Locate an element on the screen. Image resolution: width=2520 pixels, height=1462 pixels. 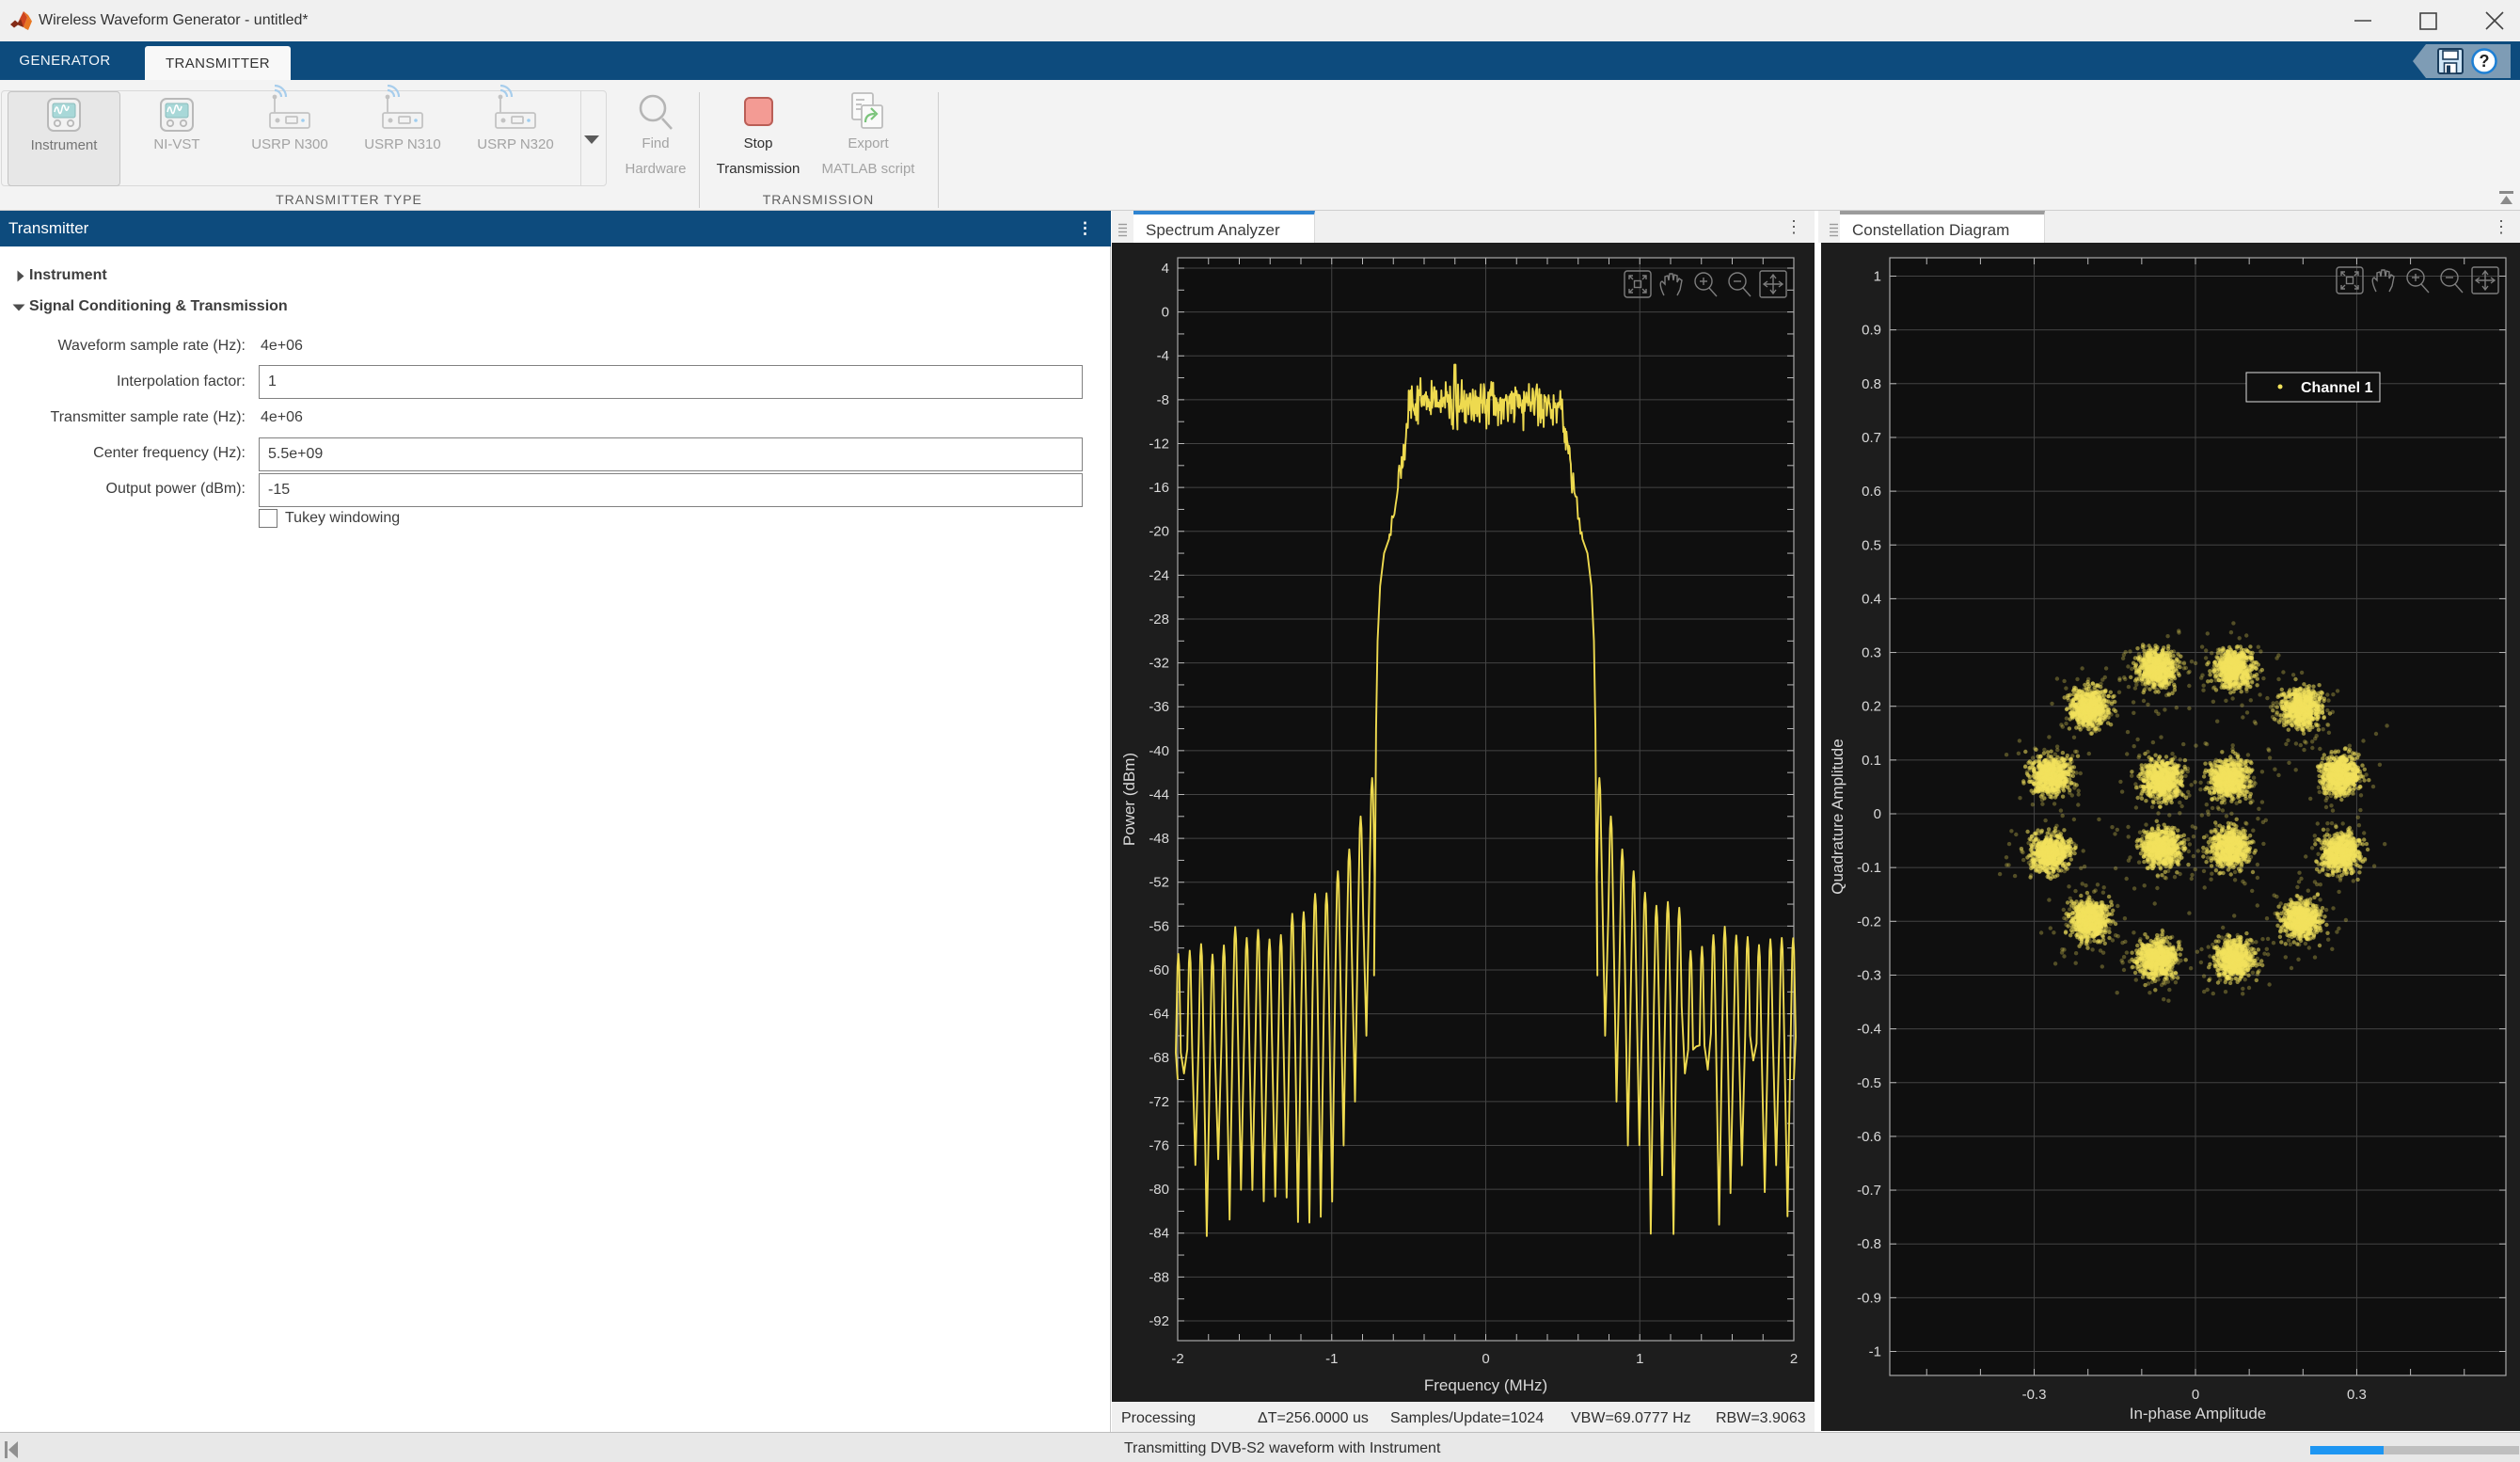
svg-text: -72 is located at coordinates (1159, 1102).